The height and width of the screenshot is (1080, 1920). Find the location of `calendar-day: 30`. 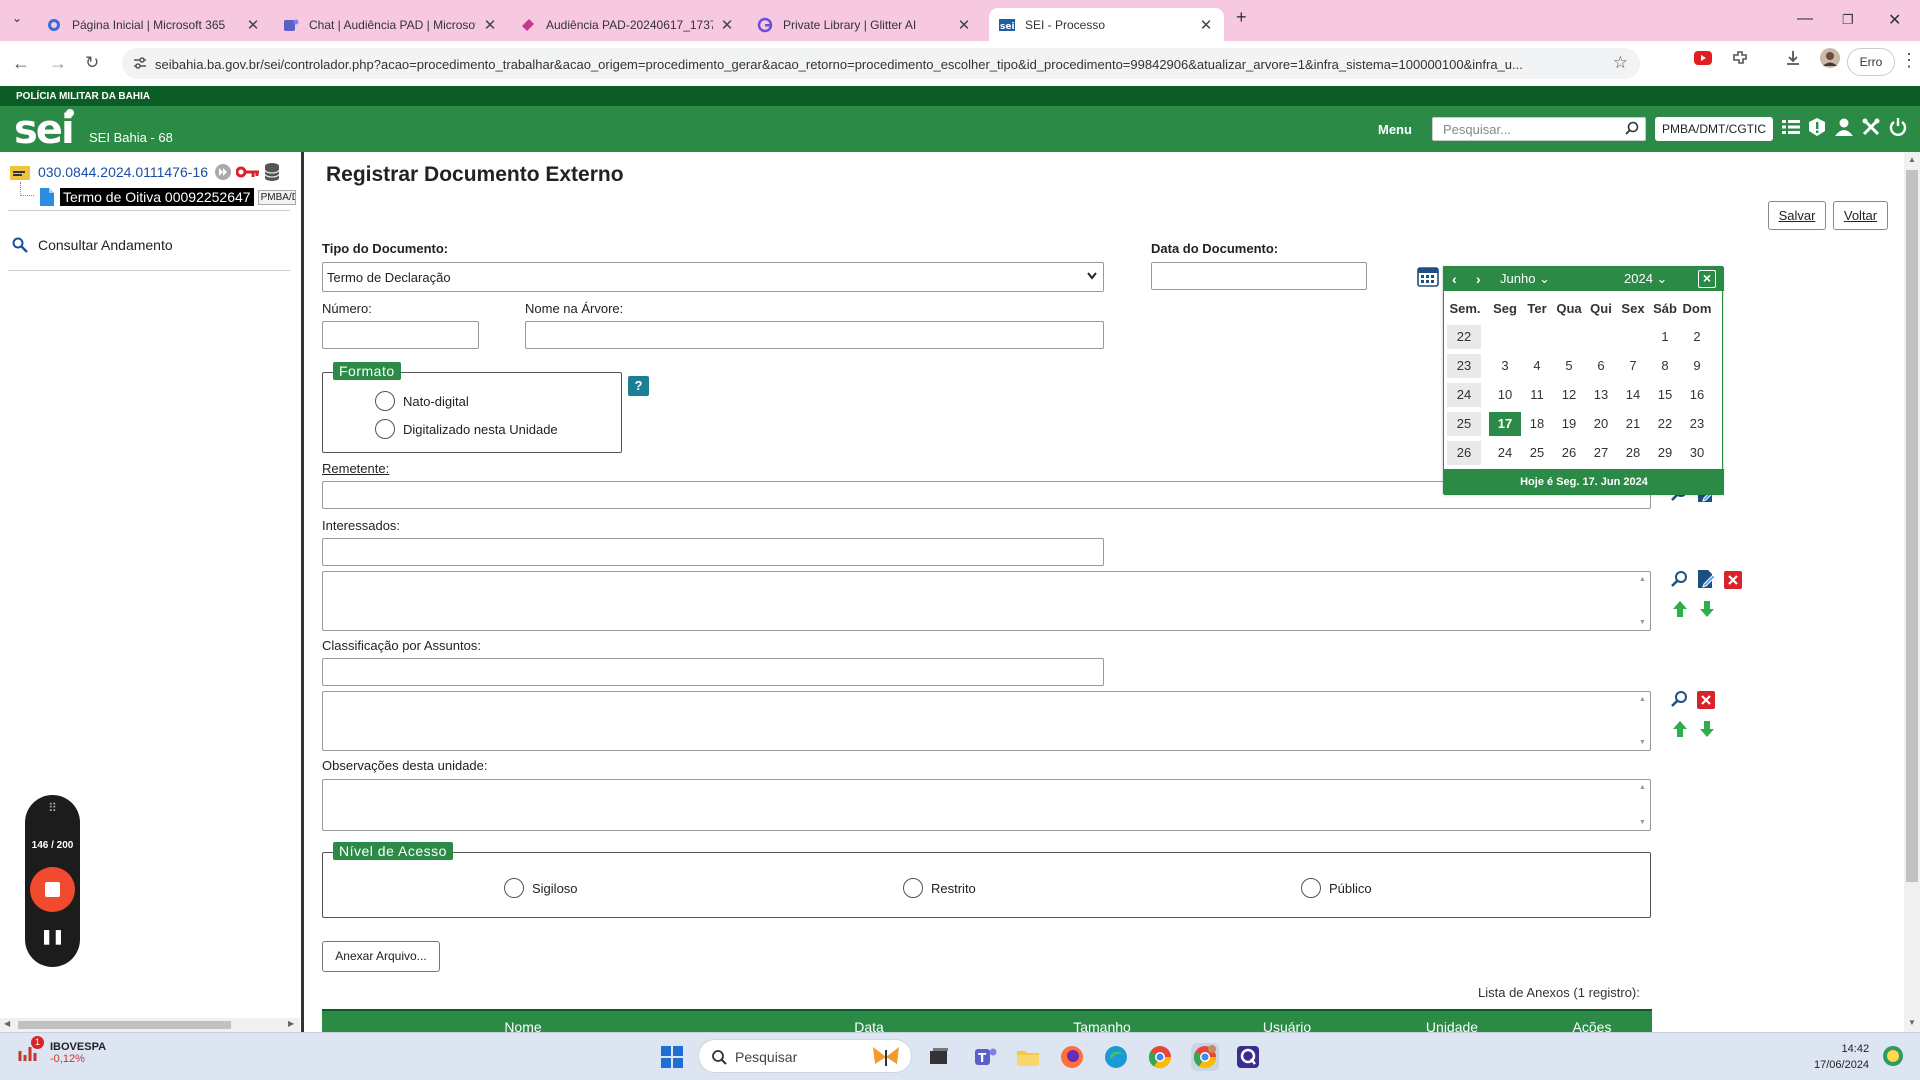

calendar-day: 30 is located at coordinates (1697, 453).